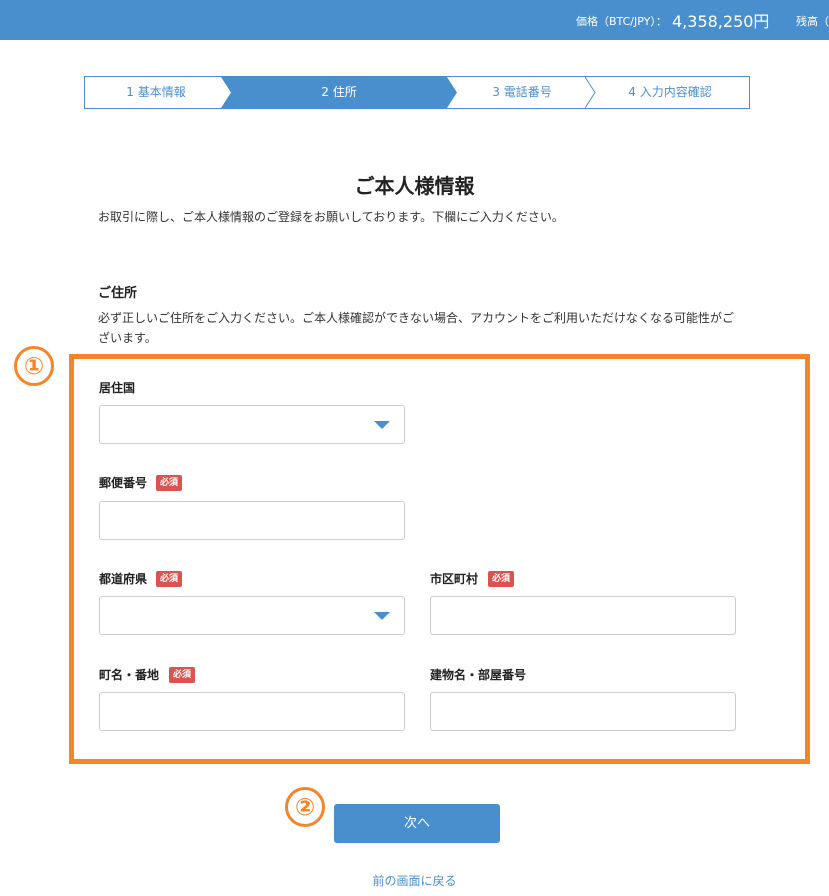 This screenshot has height=896, width=829. I want to click on next-button: 次へ, so click(417, 823).